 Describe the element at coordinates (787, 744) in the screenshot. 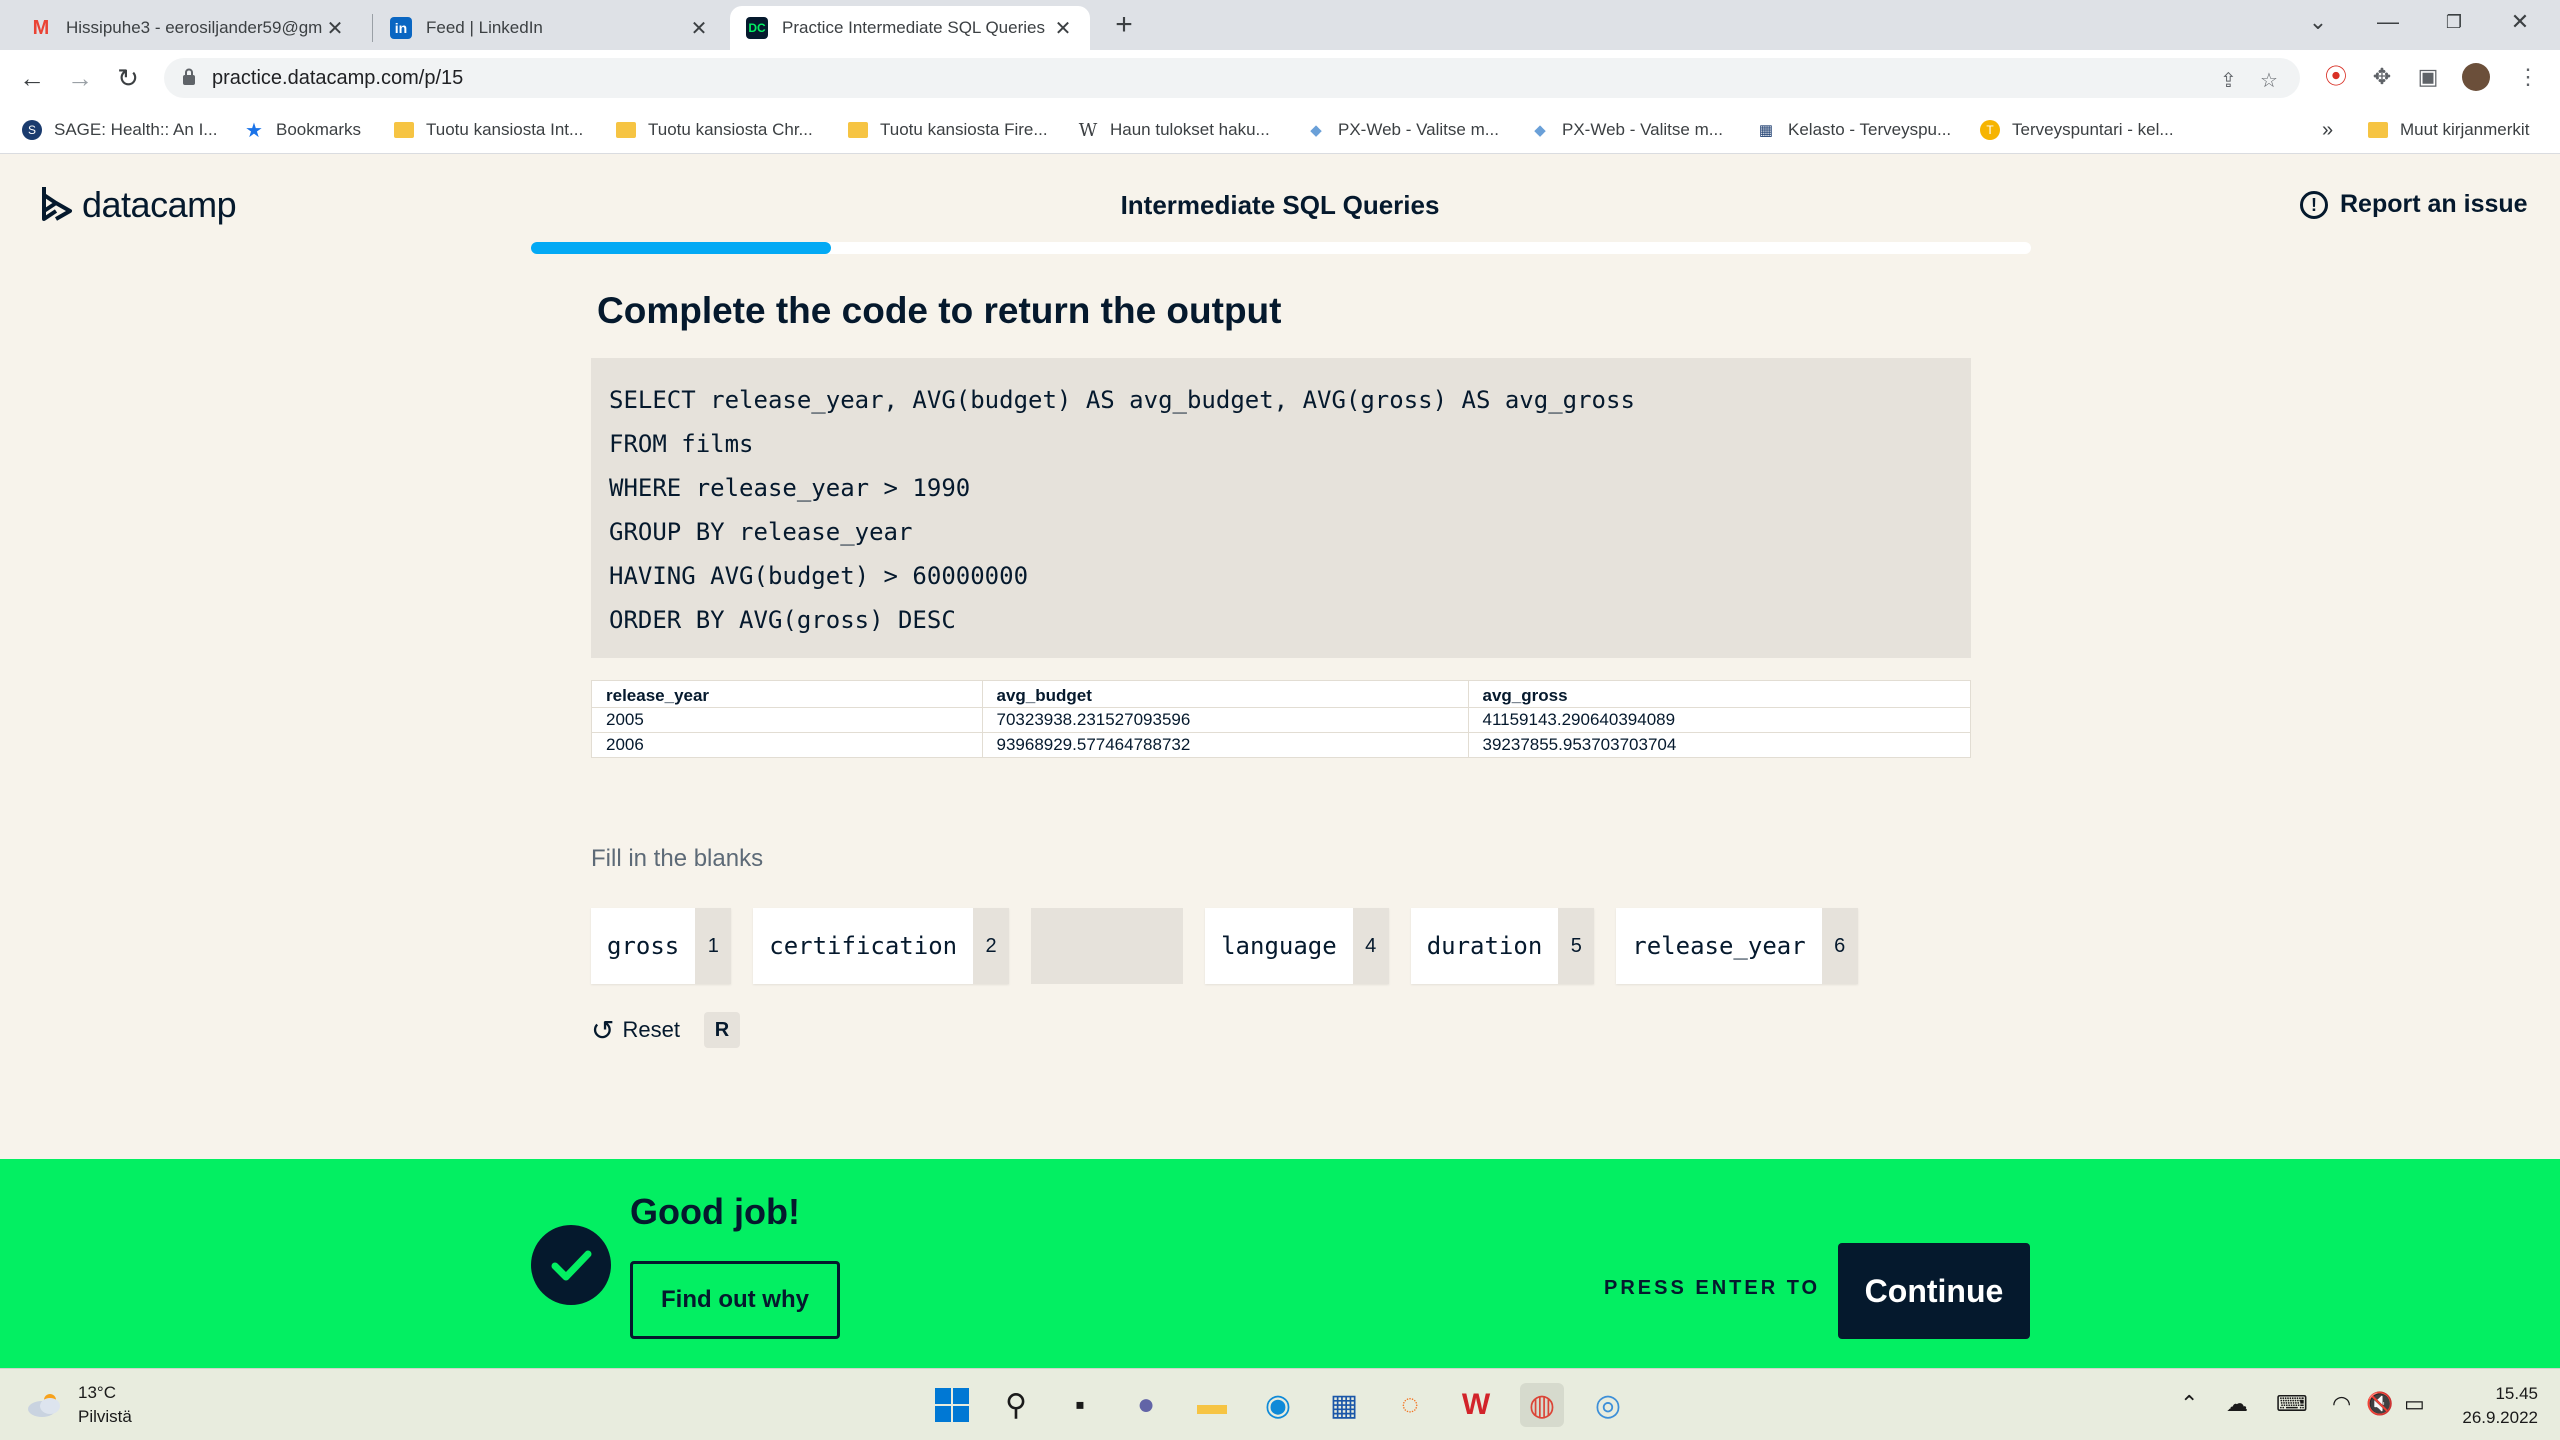

I see `table-cell: 2006` at that location.